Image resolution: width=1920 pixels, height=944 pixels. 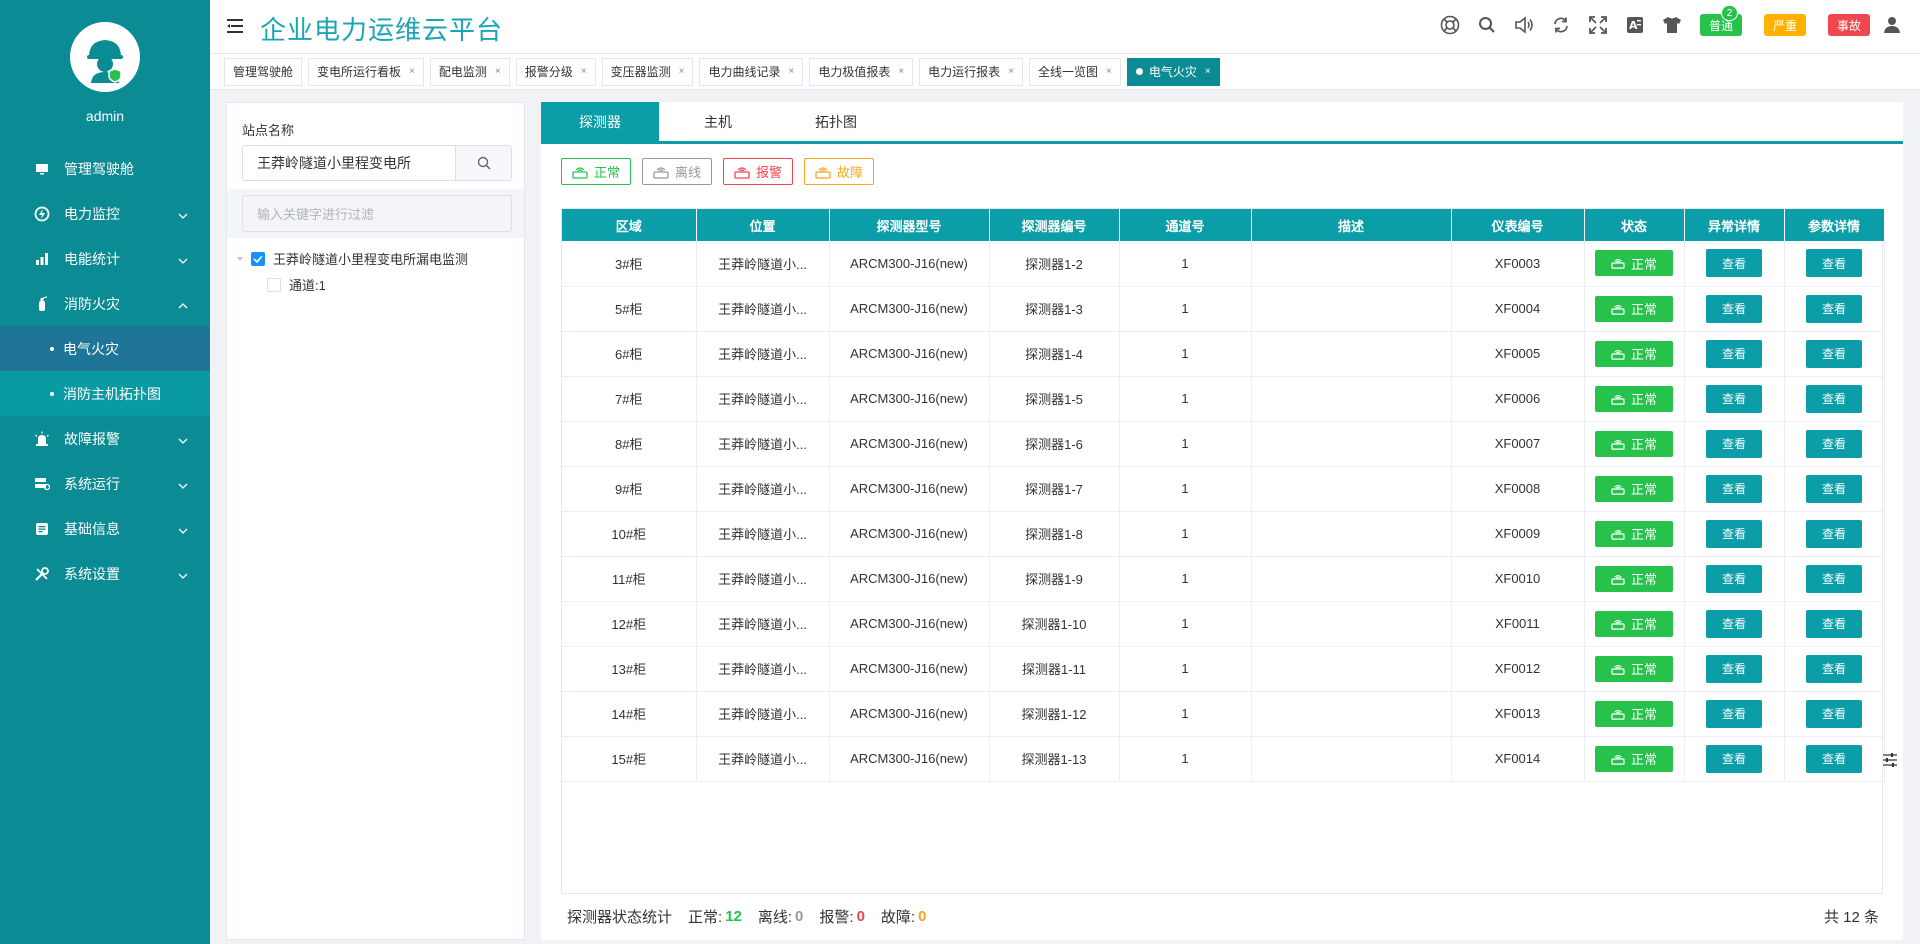 What do you see at coordinates (105, 438) in the screenshot?
I see `sidebar-item-fault-alarm: 故障报警` at bounding box center [105, 438].